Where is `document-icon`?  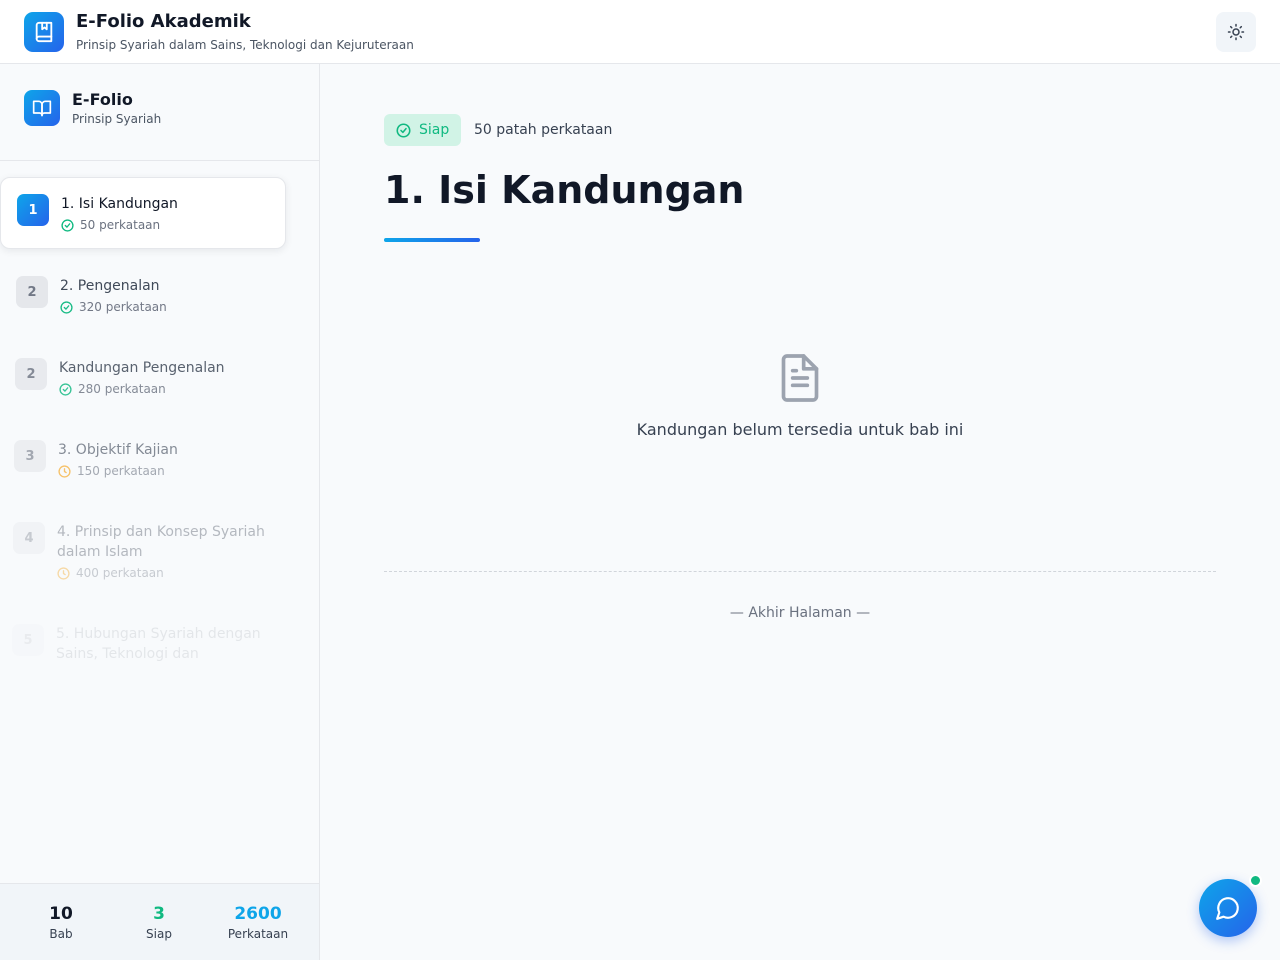 document-icon is located at coordinates (800, 380).